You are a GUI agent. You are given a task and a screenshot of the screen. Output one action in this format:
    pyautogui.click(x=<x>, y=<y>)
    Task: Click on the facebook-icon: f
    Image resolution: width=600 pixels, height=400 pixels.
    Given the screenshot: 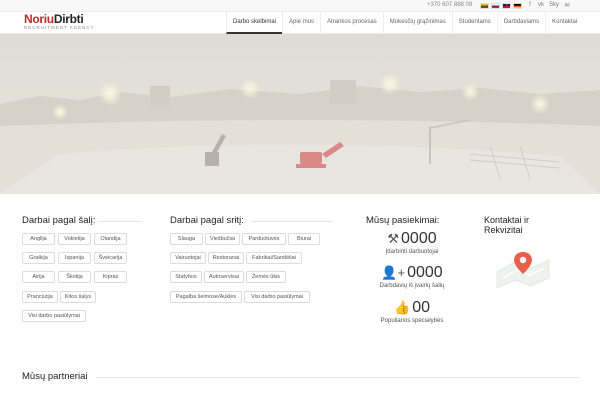 What is the action you would take?
    pyautogui.click(x=530, y=5)
    